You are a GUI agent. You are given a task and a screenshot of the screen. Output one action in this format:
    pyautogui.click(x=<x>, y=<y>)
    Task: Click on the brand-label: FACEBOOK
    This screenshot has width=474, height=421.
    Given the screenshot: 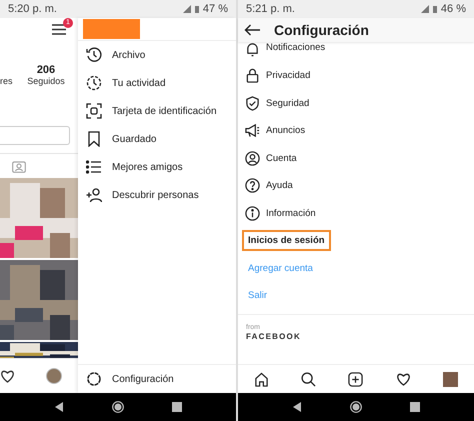 What is the action you would take?
    pyautogui.click(x=274, y=336)
    